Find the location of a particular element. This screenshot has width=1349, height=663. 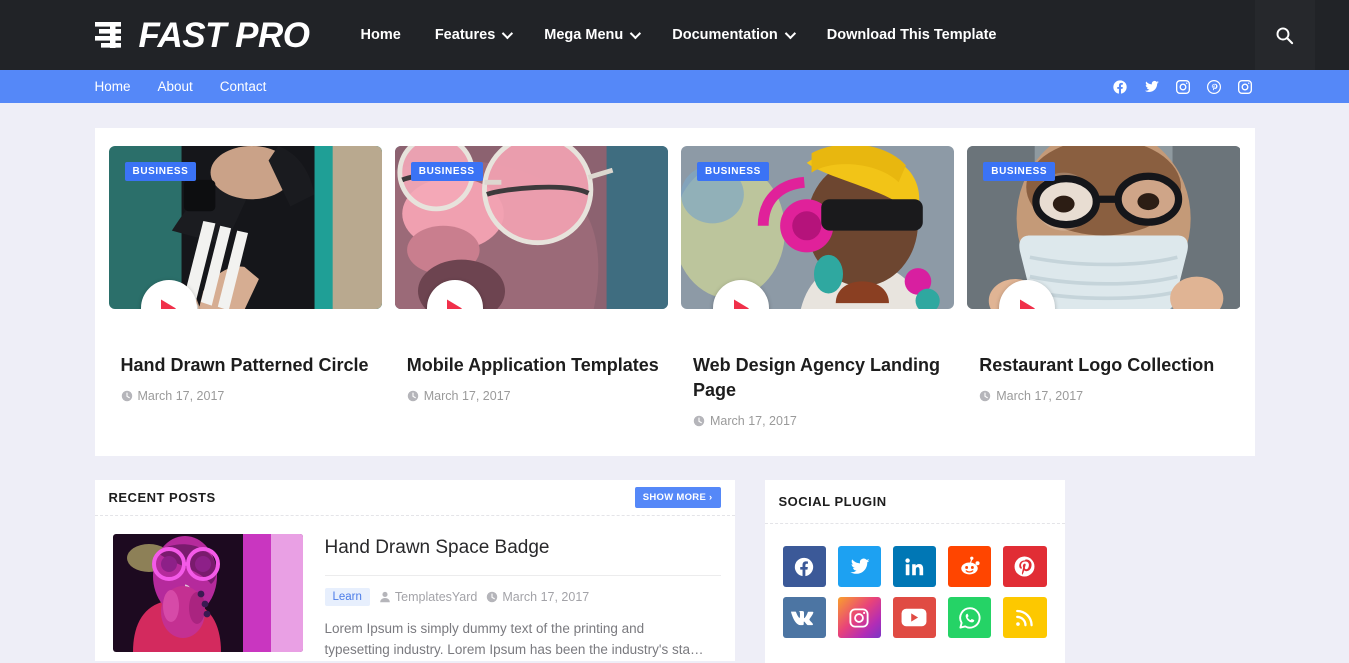

social-link-reddit is located at coordinates (970, 567).